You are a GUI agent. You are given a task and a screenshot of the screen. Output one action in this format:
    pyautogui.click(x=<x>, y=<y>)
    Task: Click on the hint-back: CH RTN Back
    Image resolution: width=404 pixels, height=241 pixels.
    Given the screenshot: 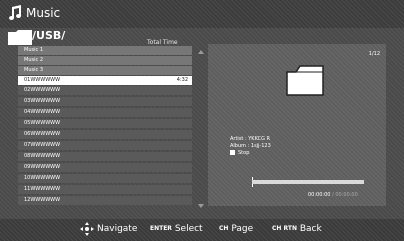 What is the action you would take?
    pyautogui.click(x=297, y=229)
    